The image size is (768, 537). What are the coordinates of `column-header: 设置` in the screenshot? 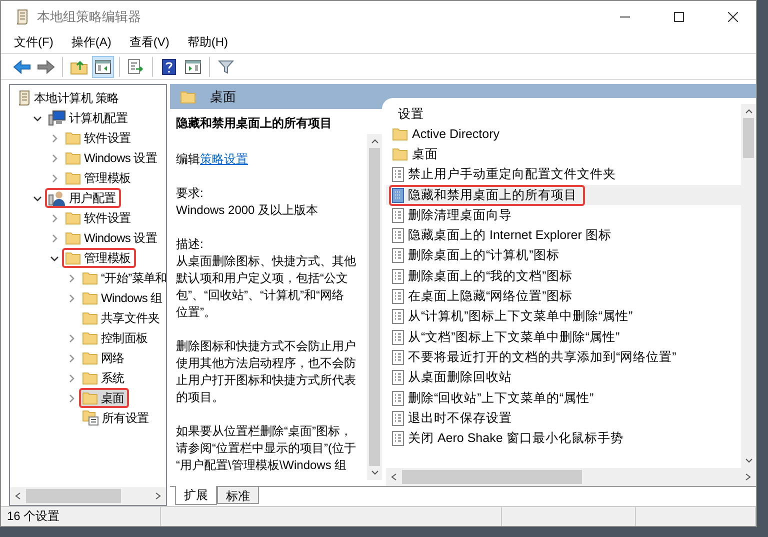 It's located at (563, 111).